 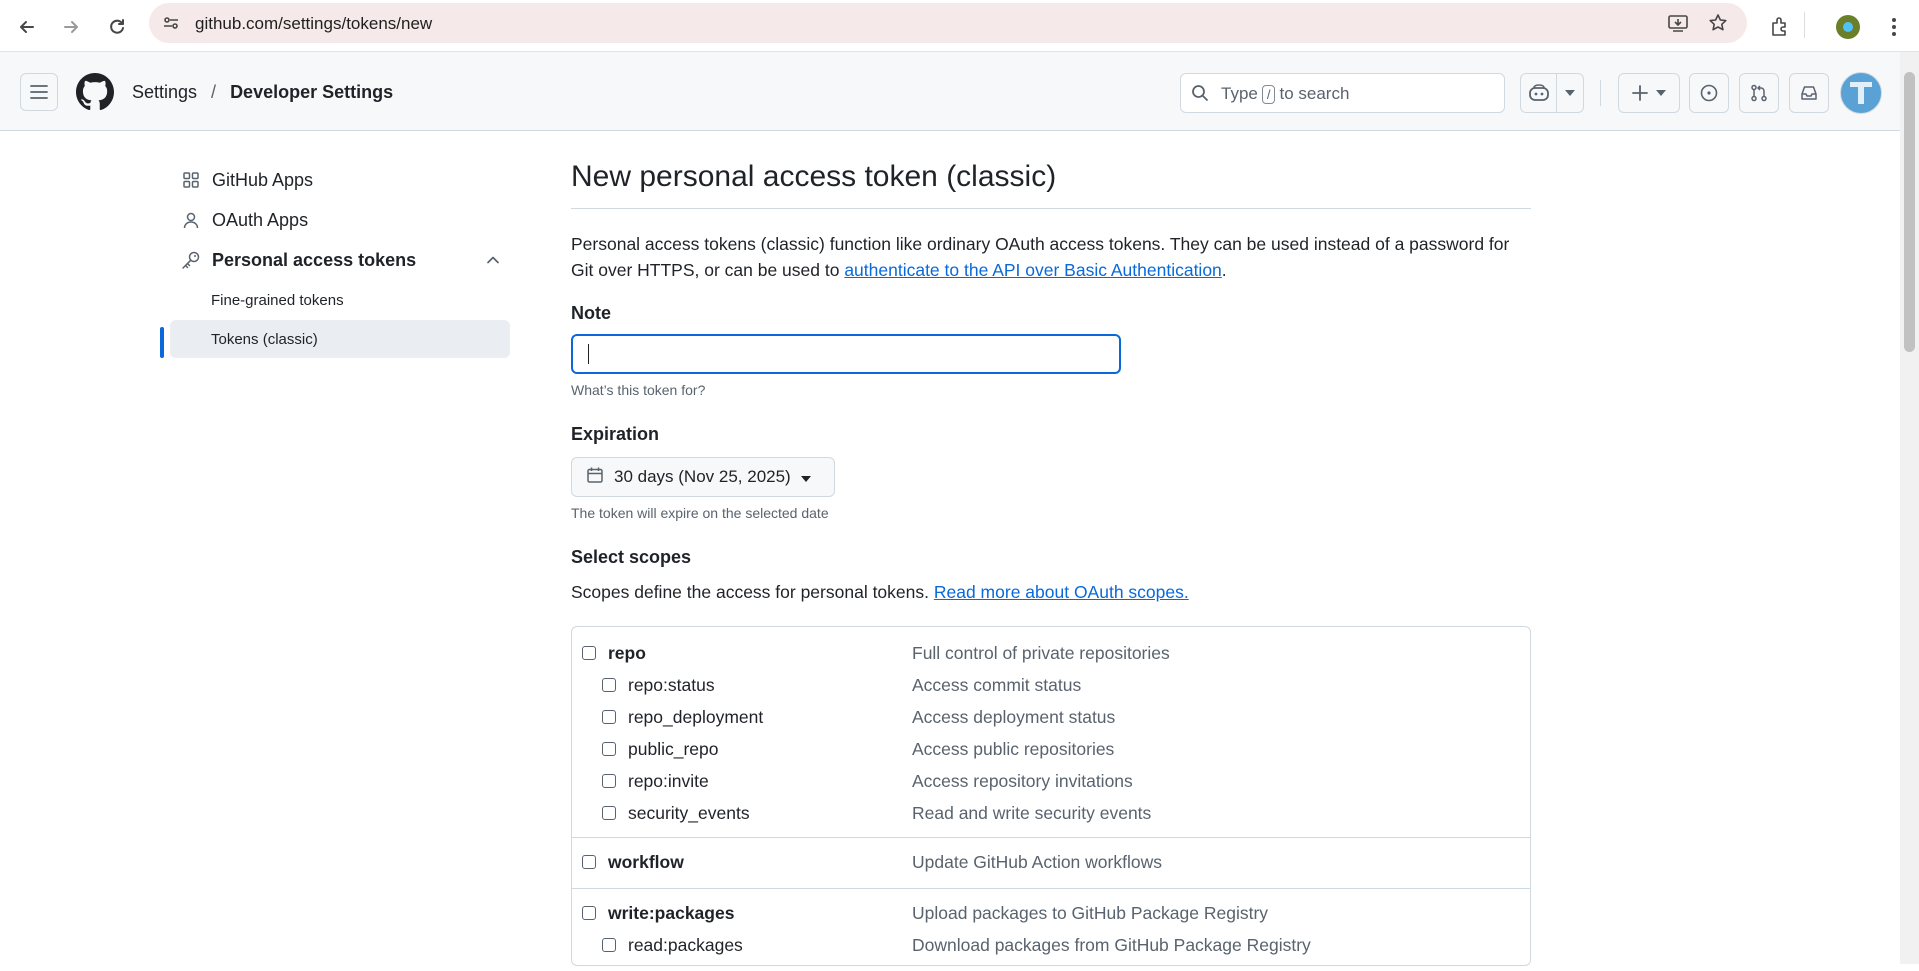 I want to click on url-text: github.com/settings/tokens/new, so click(x=313, y=24).